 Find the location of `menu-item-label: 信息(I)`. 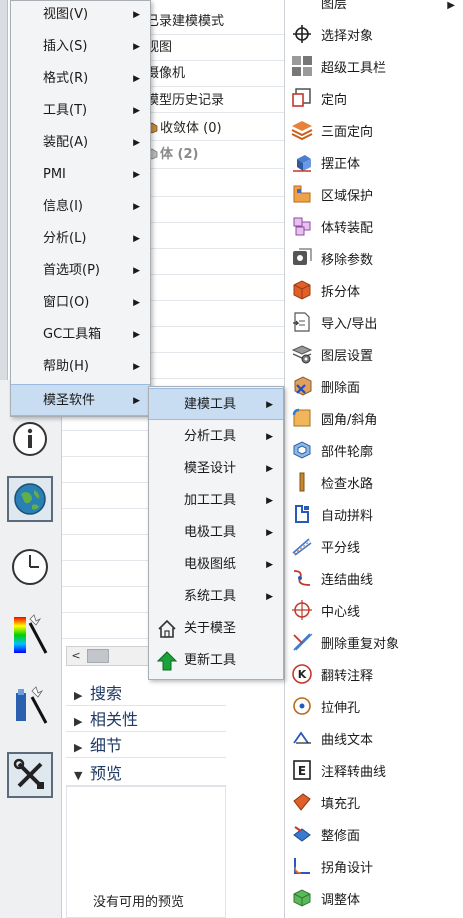

menu-item-label: 信息(I) is located at coordinates (63, 206).